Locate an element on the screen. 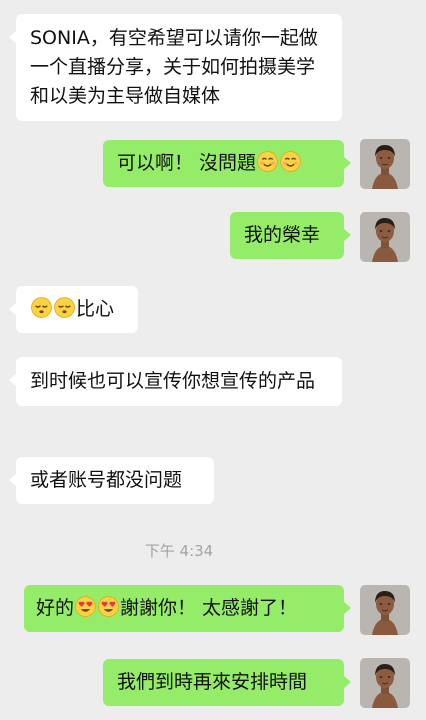 Image resolution: width=426 pixels, height=720 pixels. message-bubble-outgoing: 我的榮幸 is located at coordinates (290, 235).